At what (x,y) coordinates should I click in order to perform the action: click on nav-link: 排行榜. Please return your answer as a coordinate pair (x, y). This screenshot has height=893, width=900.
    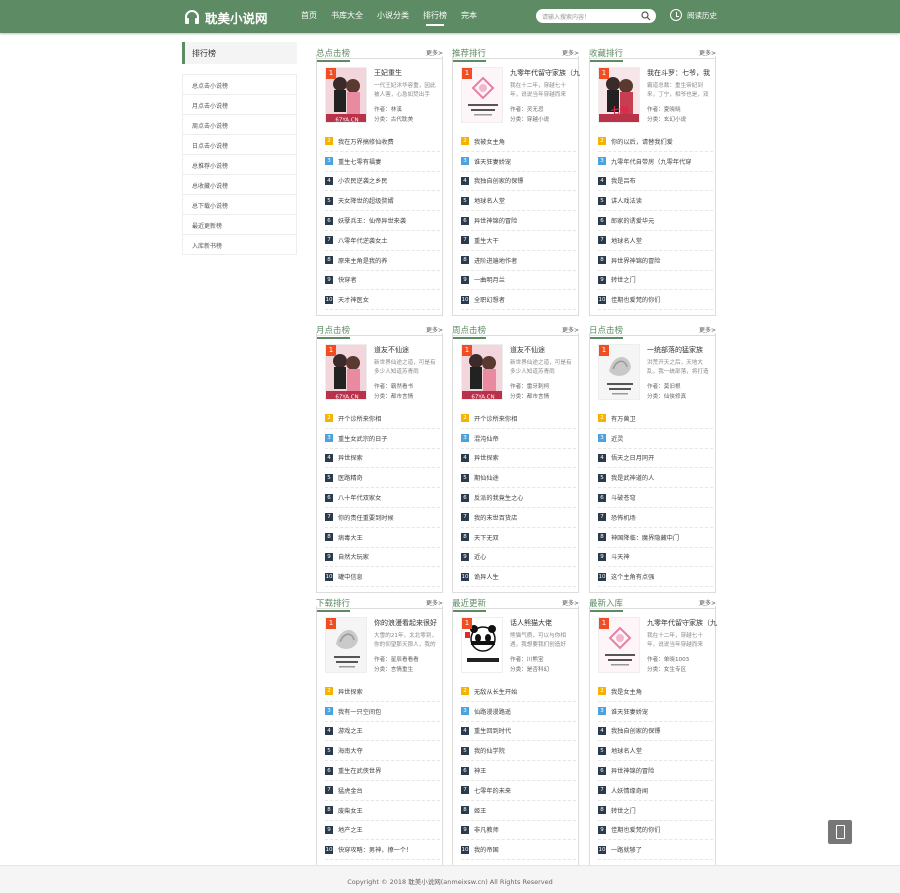
    Looking at the image, I should click on (435, 18).